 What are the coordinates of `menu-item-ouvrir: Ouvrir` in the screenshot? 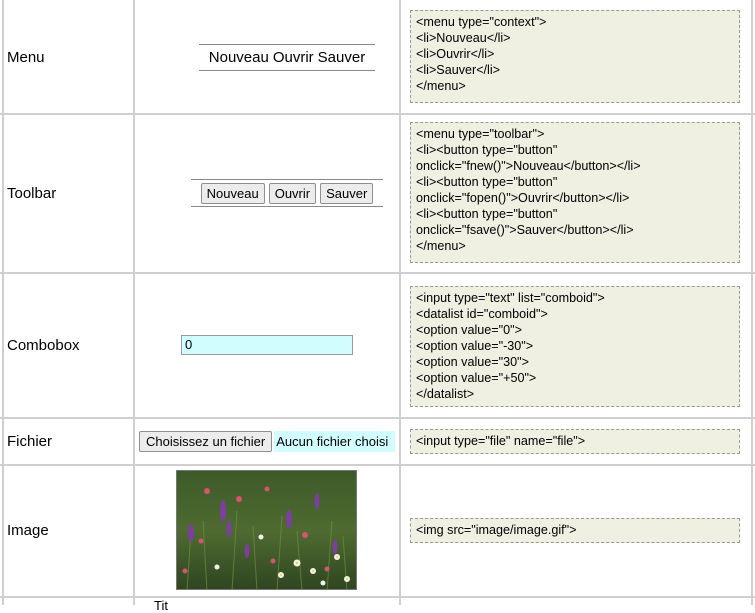 It's located at (293, 57).